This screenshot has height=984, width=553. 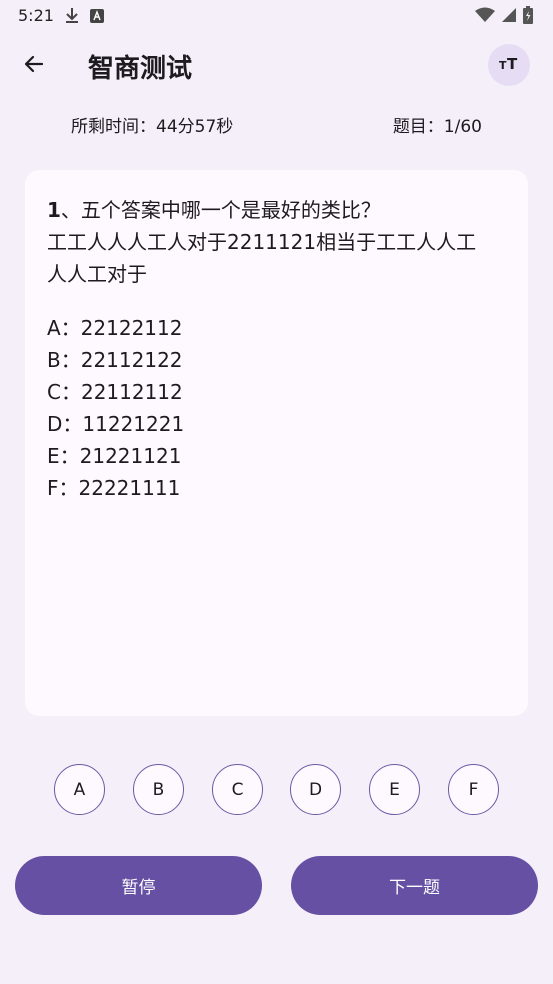 I want to click on info-row: 所剩时间：44分57秒 题目：1/60, so click(x=276, y=124).